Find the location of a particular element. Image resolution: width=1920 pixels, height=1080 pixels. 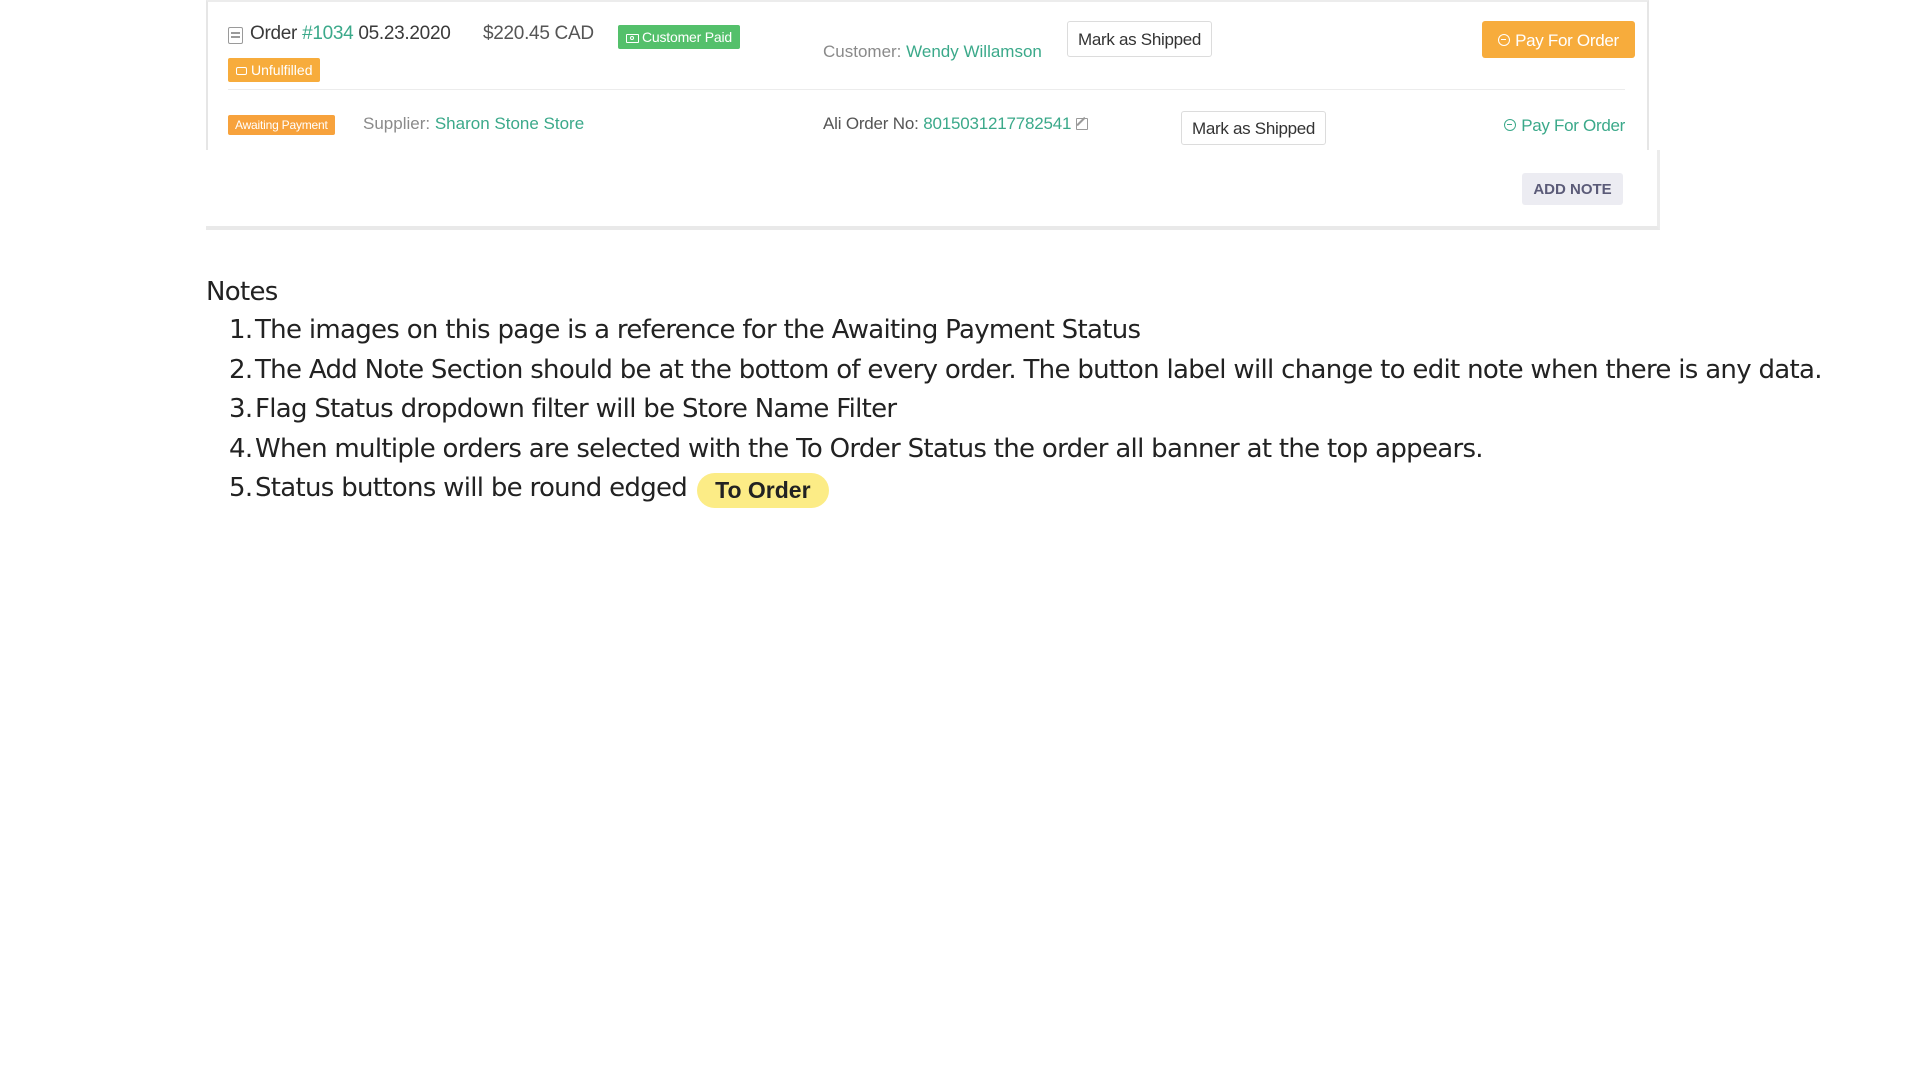

awaiting-payment-badge: Awaiting Payment is located at coordinates (281, 125).